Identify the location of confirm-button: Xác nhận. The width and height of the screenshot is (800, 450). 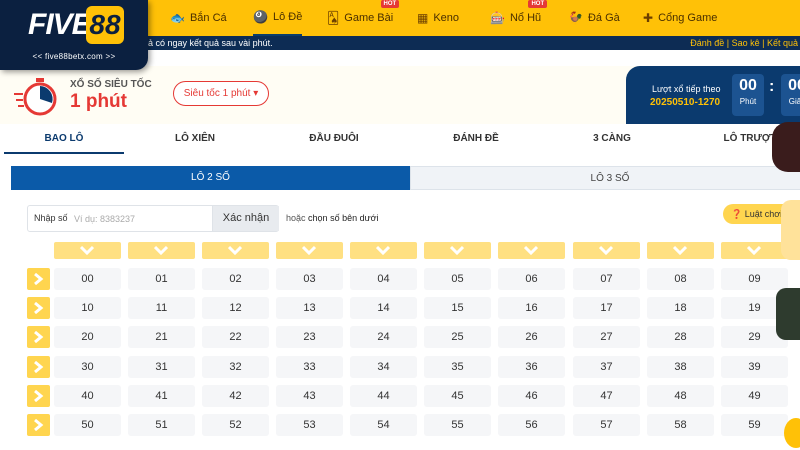
(245, 218).